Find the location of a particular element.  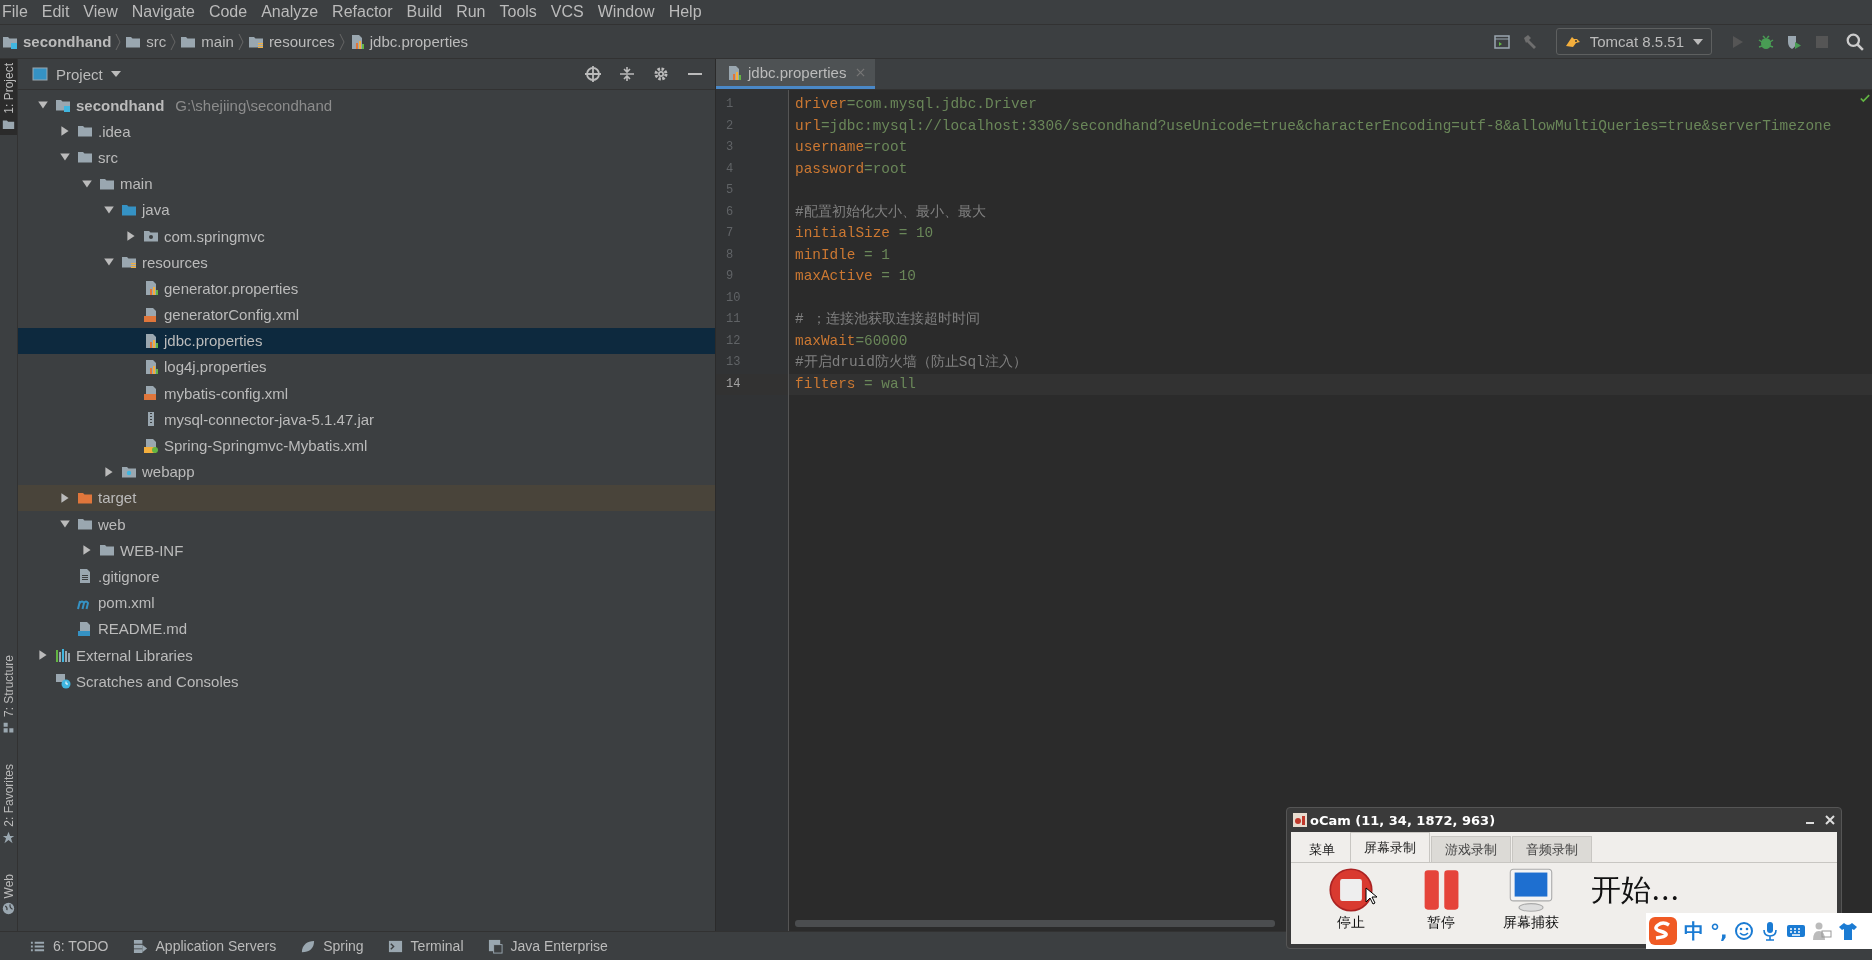

tree-item: java is located at coordinates (366, 209).